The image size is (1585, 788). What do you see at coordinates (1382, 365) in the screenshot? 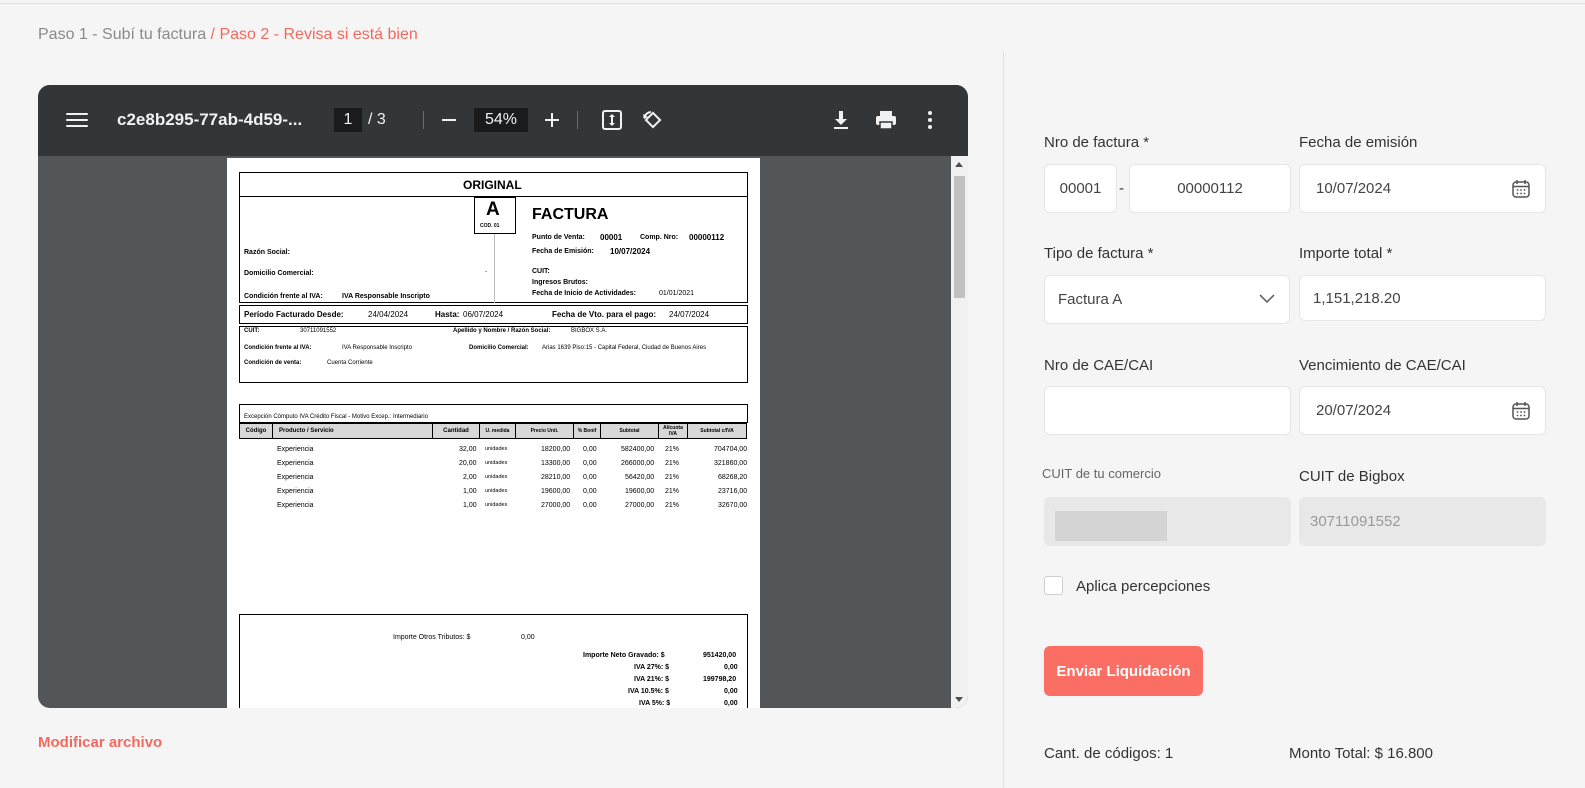
I see `vencimiento-cae-label: Vencimiento de CAE/CAI` at bounding box center [1382, 365].